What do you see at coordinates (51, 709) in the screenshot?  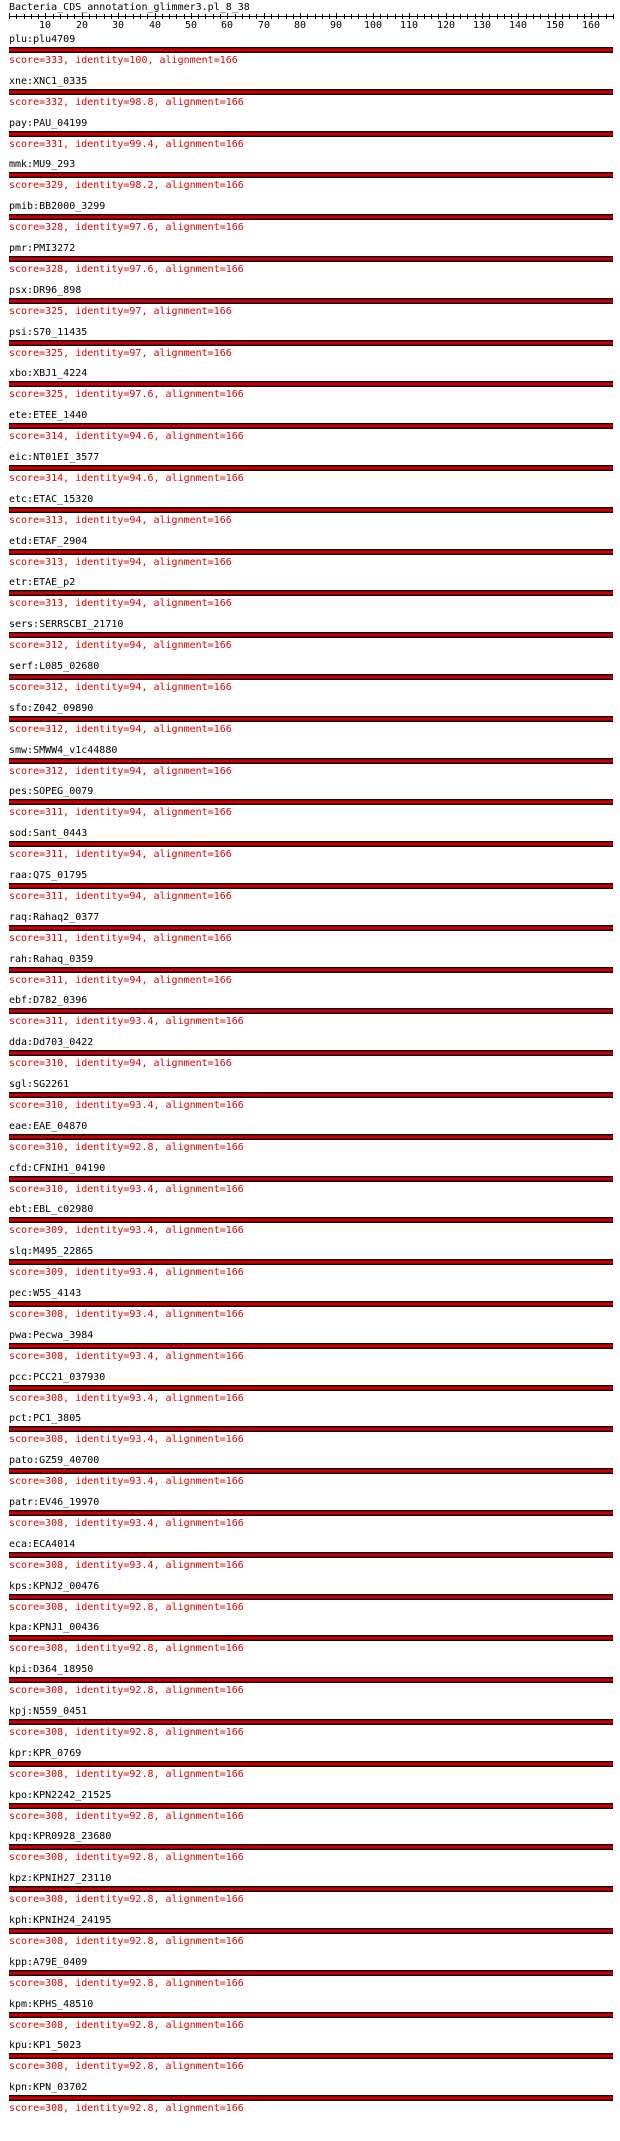 I see `hit-name: sfo:Z042_09890` at bounding box center [51, 709].